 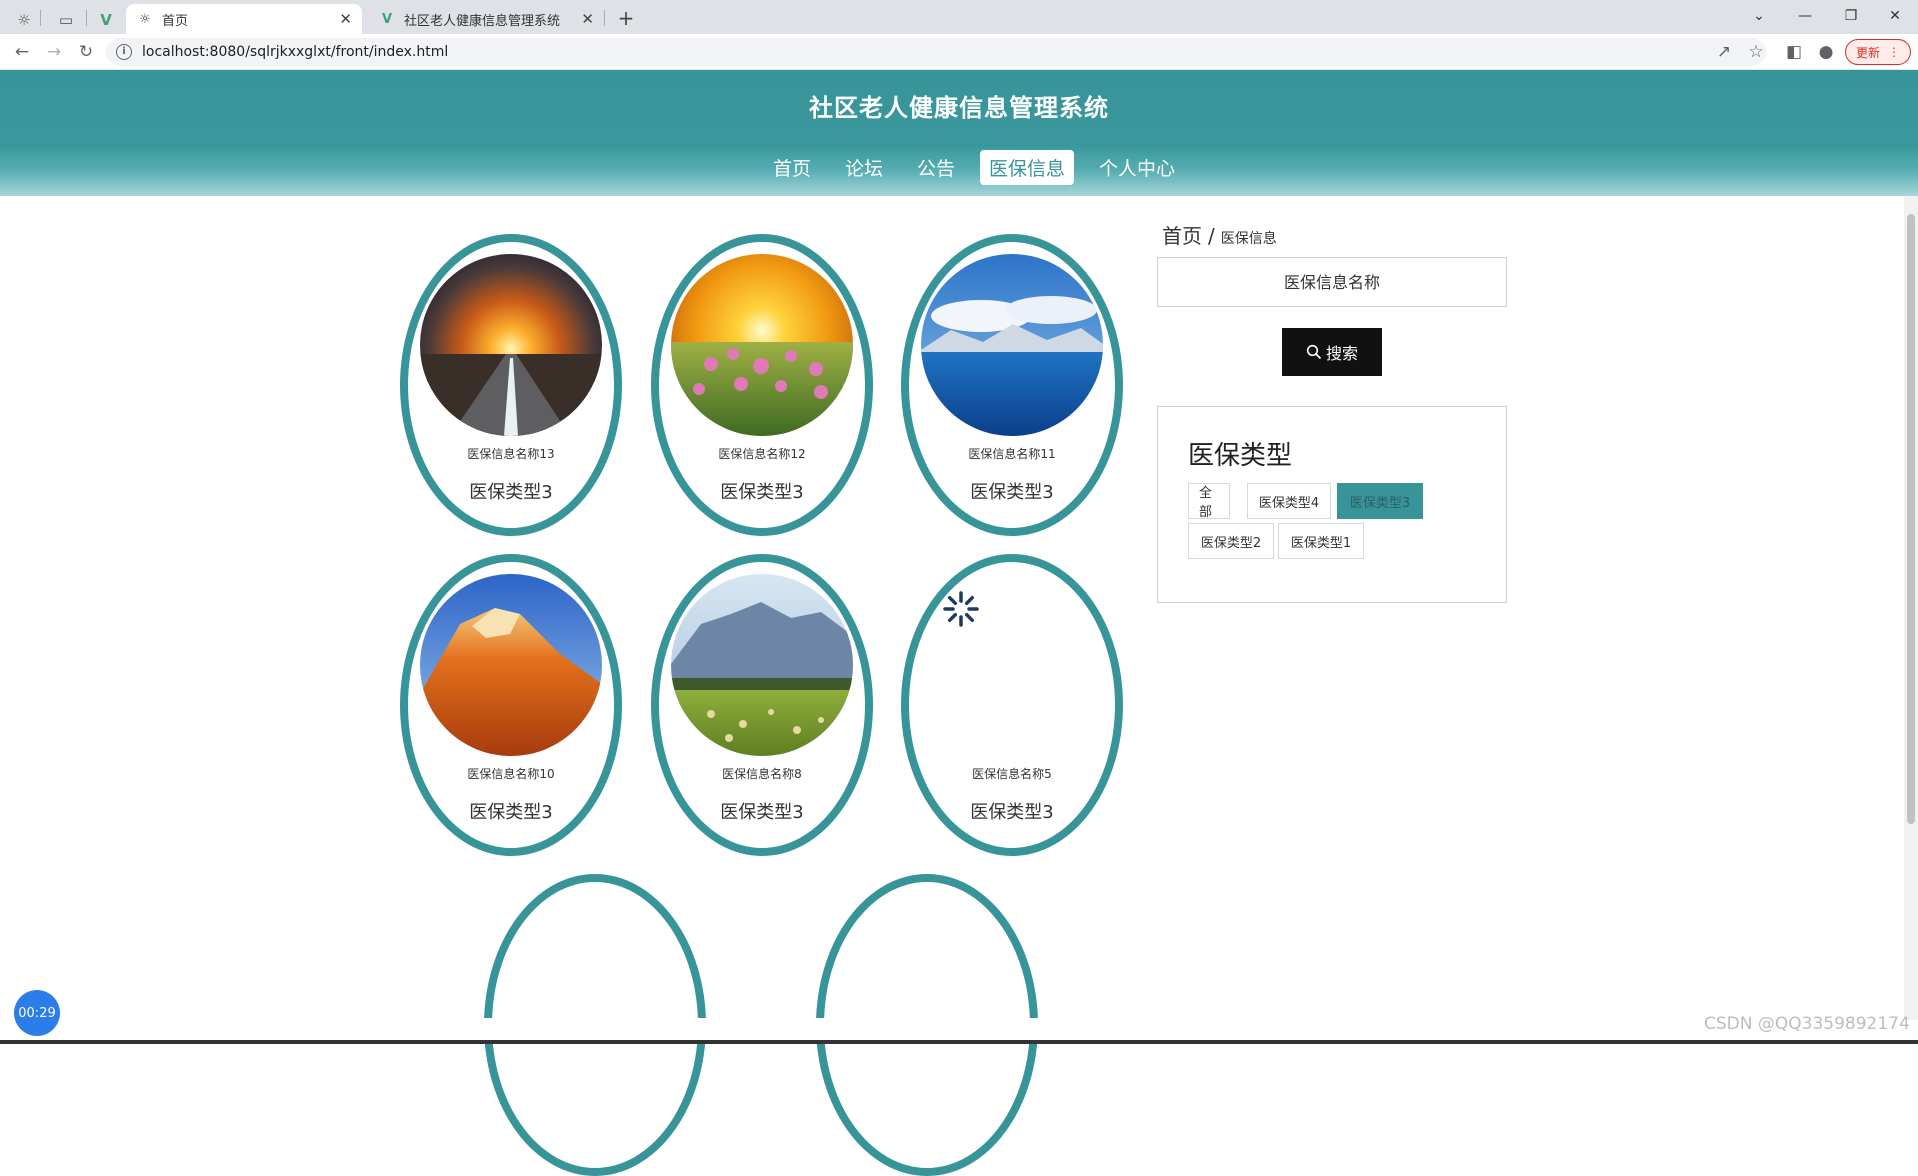 I want to click on pinned-tab-globe: ☼, so click(x=24, y=20).